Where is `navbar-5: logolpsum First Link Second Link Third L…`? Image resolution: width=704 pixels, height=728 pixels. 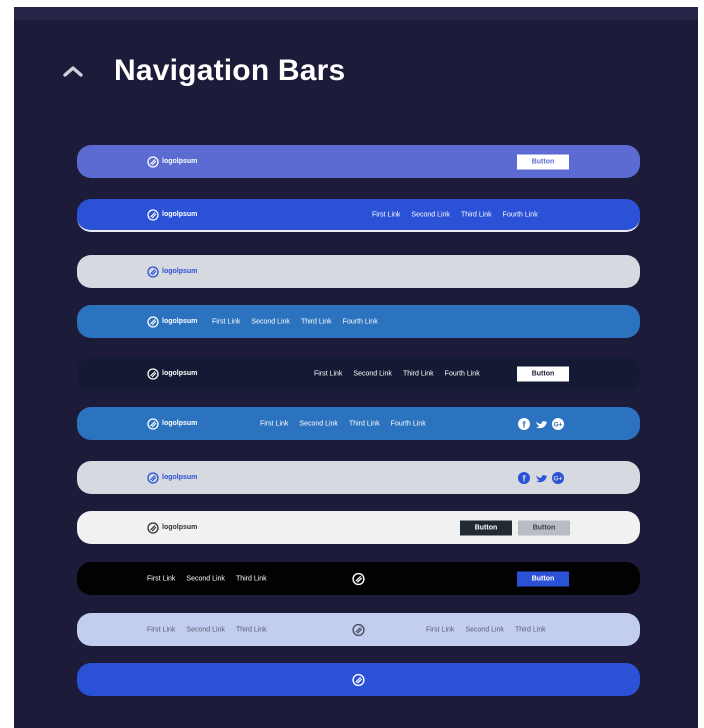 navbar-5: logolpsum First Link Second Link Third L… is located at coordinates (358, 373).